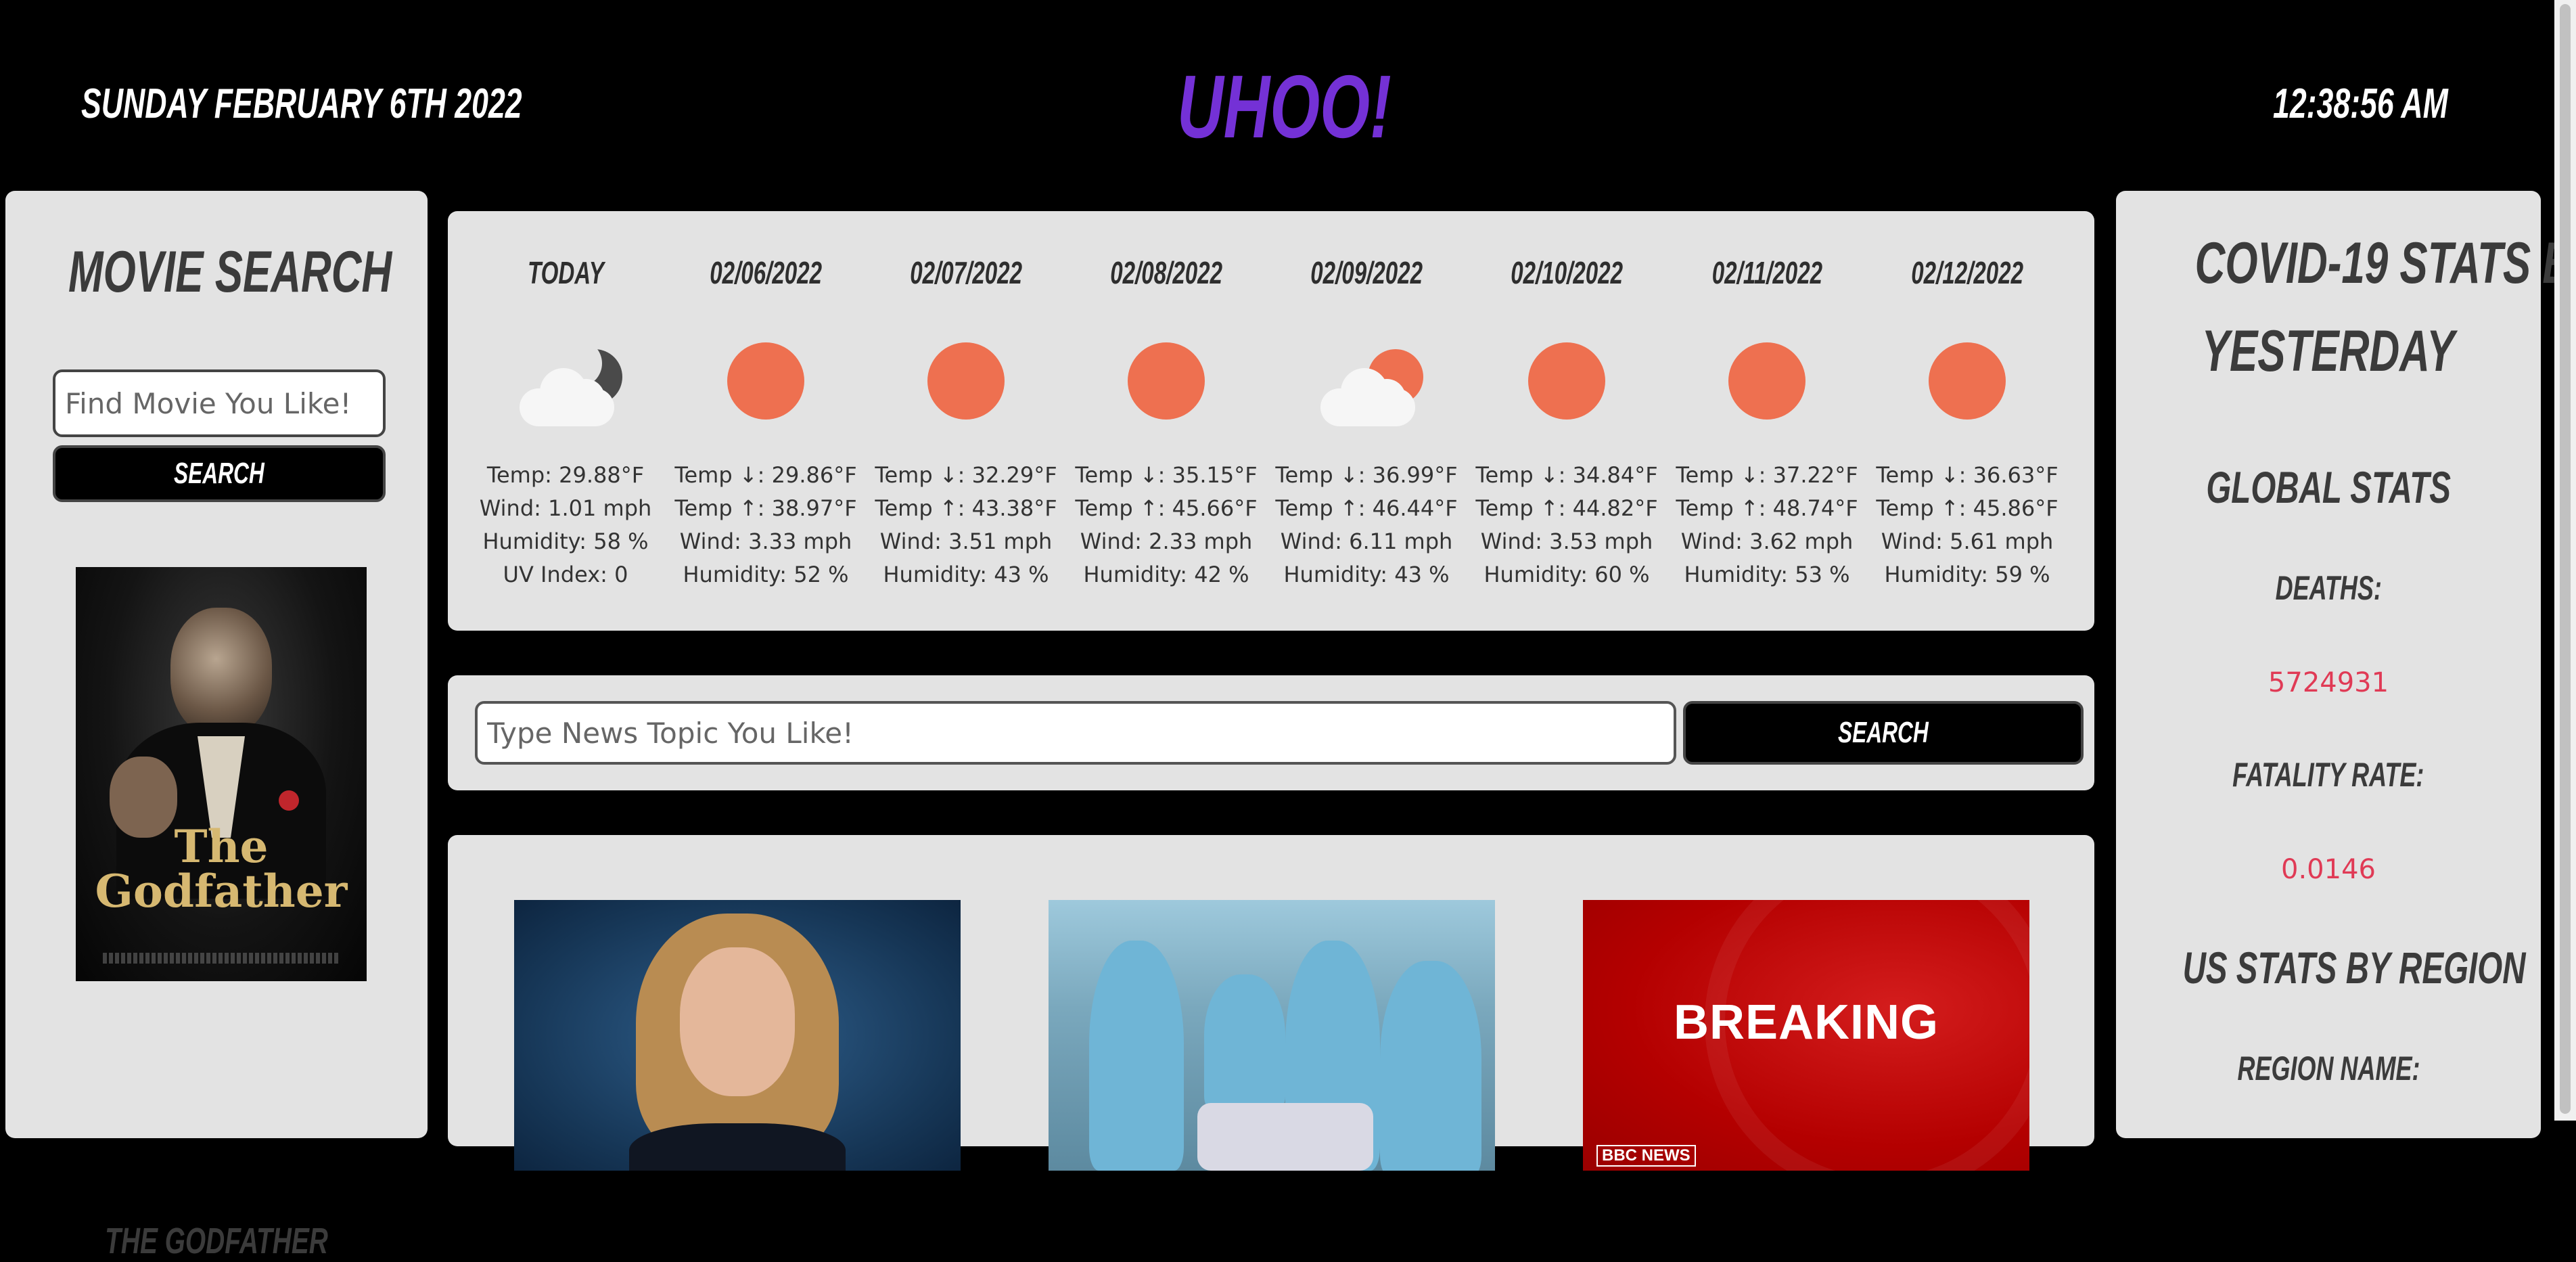 The image size is (2576, 1262). I want to click on forecast-day-label: 02/09/2022, so click(1366, 272).